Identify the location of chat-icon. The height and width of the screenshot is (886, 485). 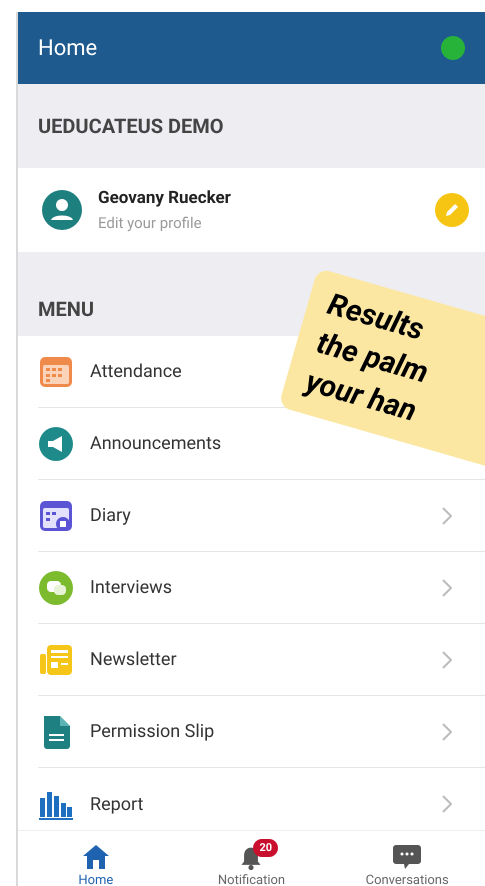
(407, 857).